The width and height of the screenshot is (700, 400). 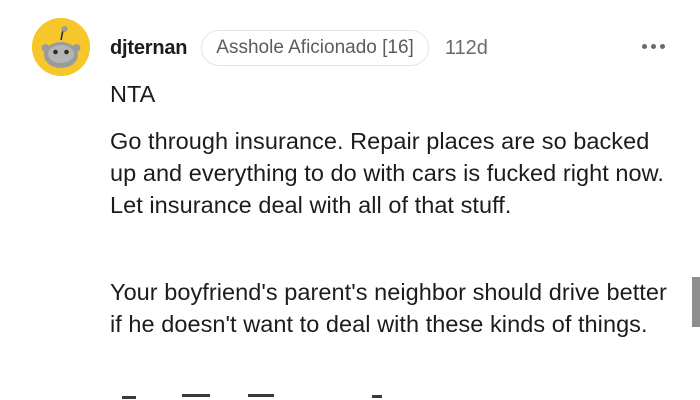 I want to click on comment-action-bar, so click(x=310, y=394).